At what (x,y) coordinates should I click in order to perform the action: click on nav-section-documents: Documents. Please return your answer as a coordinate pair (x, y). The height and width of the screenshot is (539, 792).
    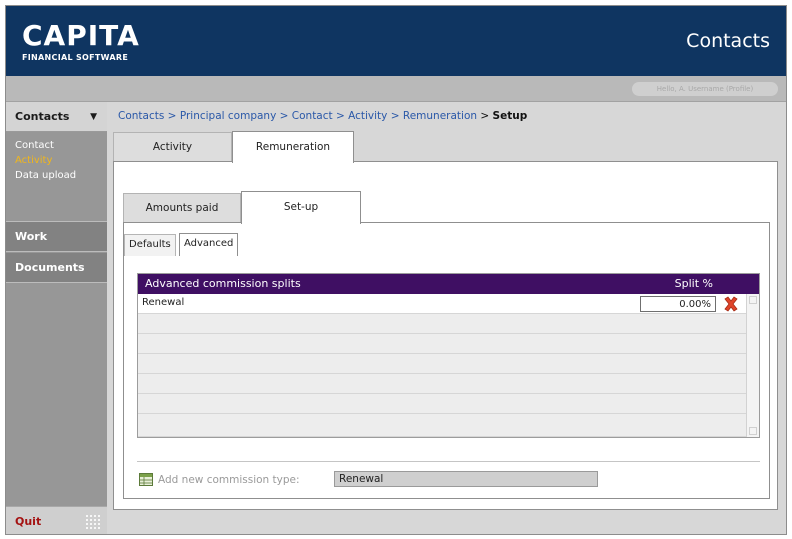
    Looking at the image, I should click on (56, 268).